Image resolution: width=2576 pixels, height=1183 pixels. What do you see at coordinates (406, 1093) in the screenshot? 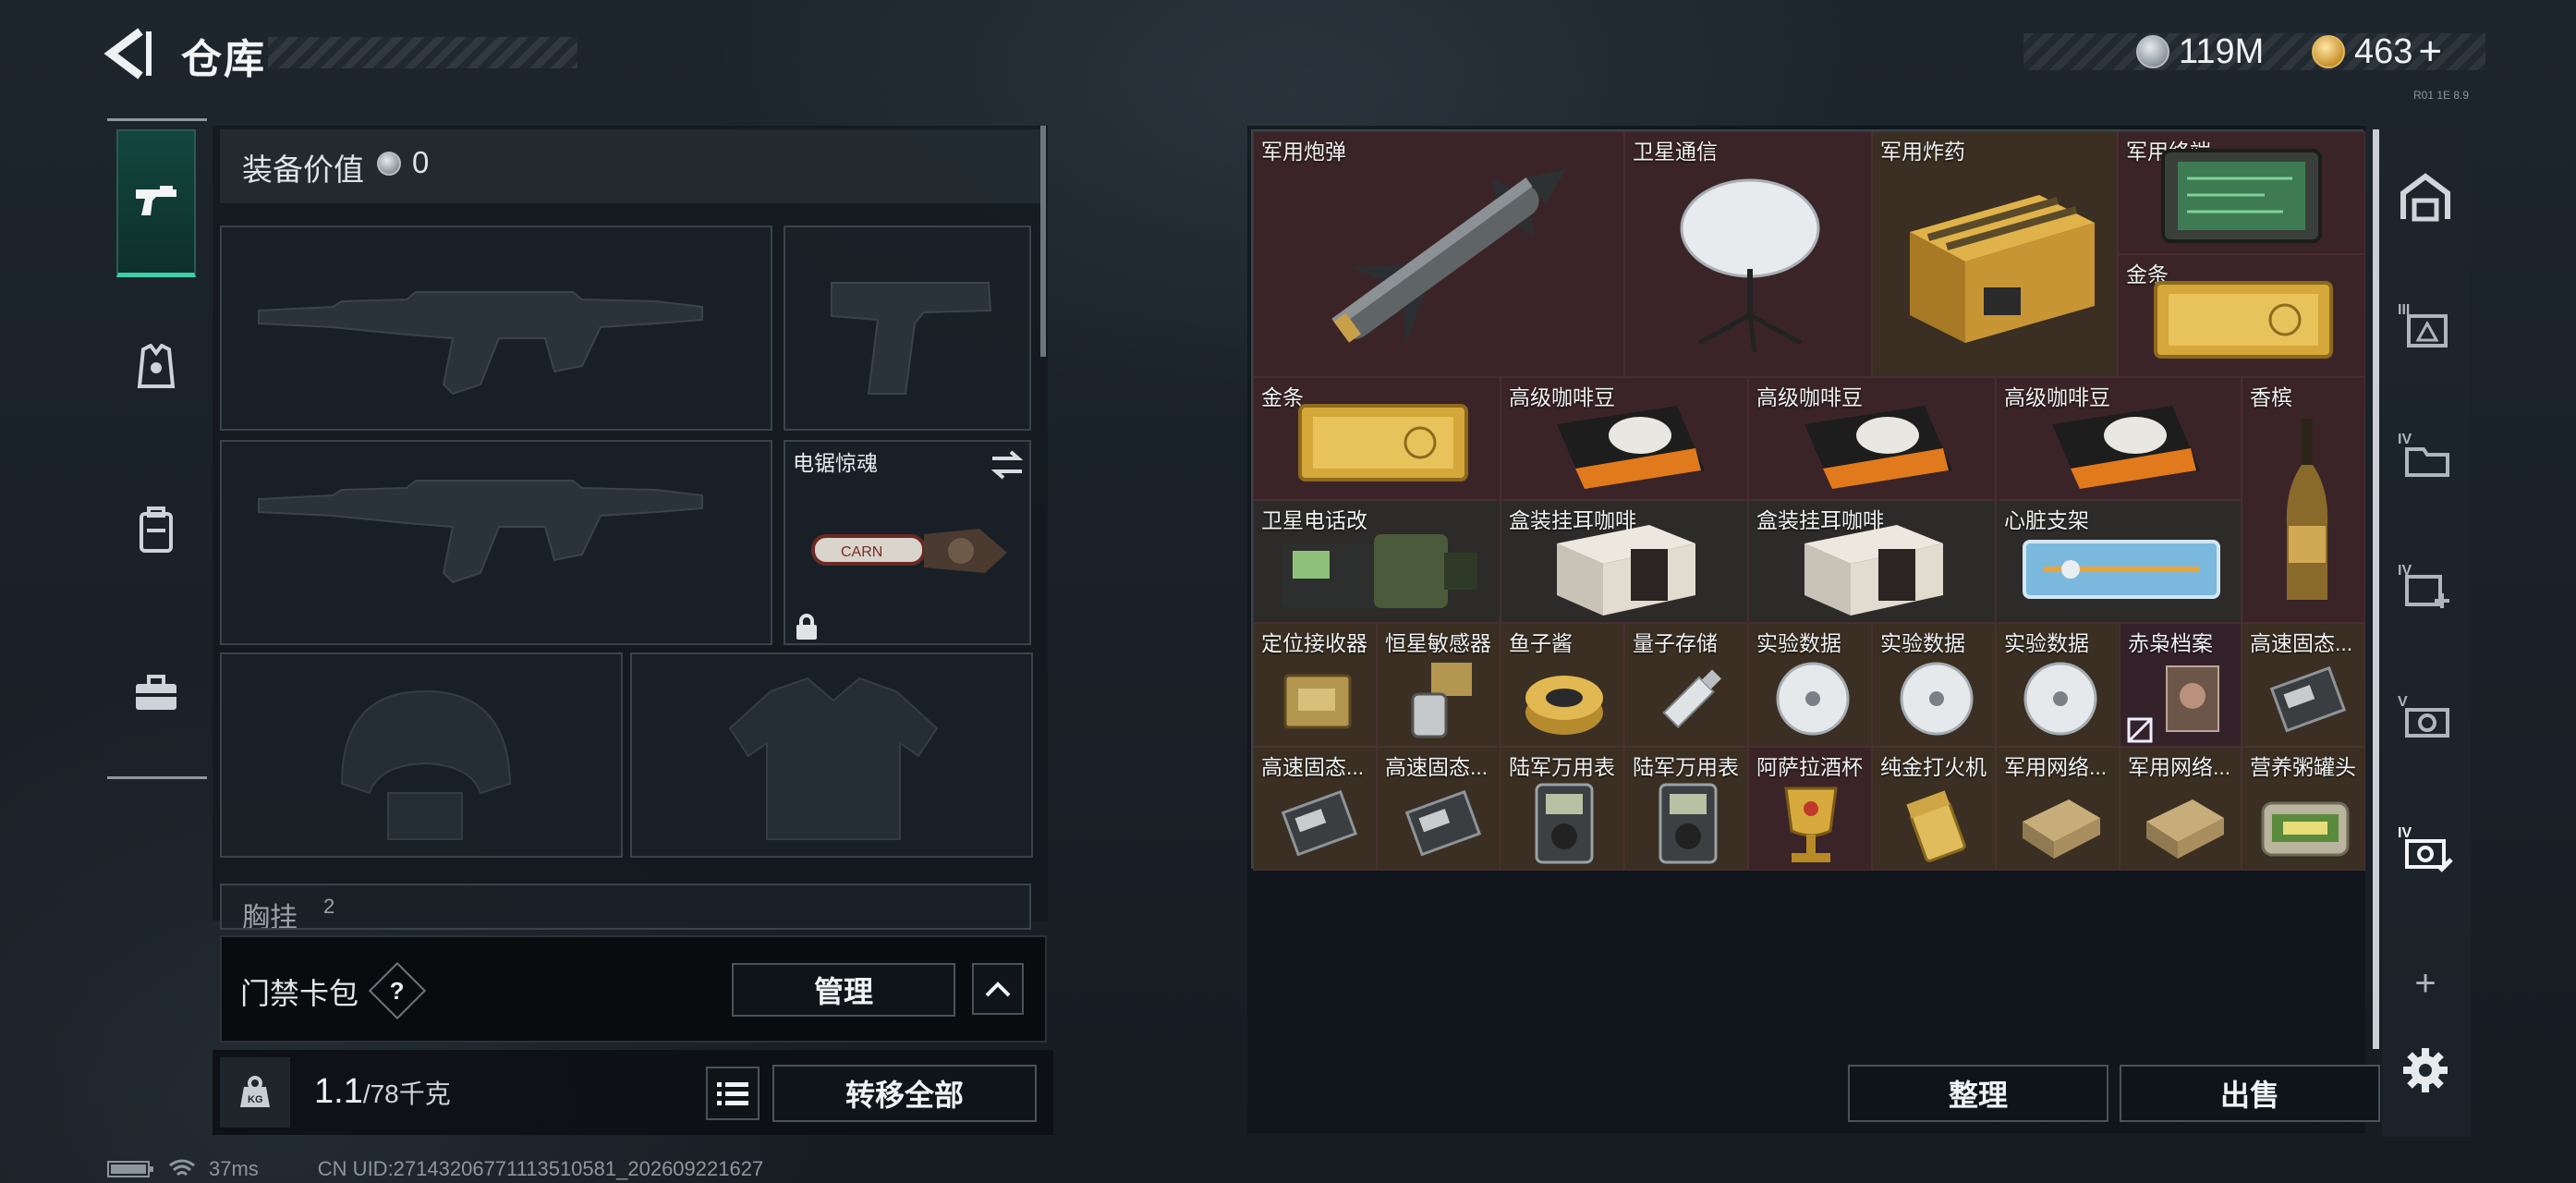
I see `weight-max: /78千克` at bounding box center [406, 1093].